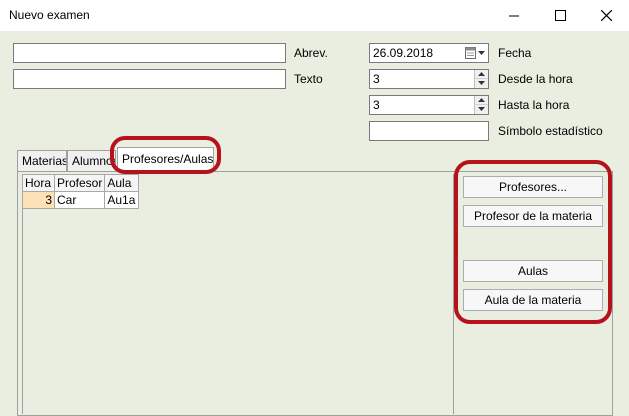  Describe the element at coordinates (38, 200) in the screenshot. I see `cell-hora: 3` at that location.